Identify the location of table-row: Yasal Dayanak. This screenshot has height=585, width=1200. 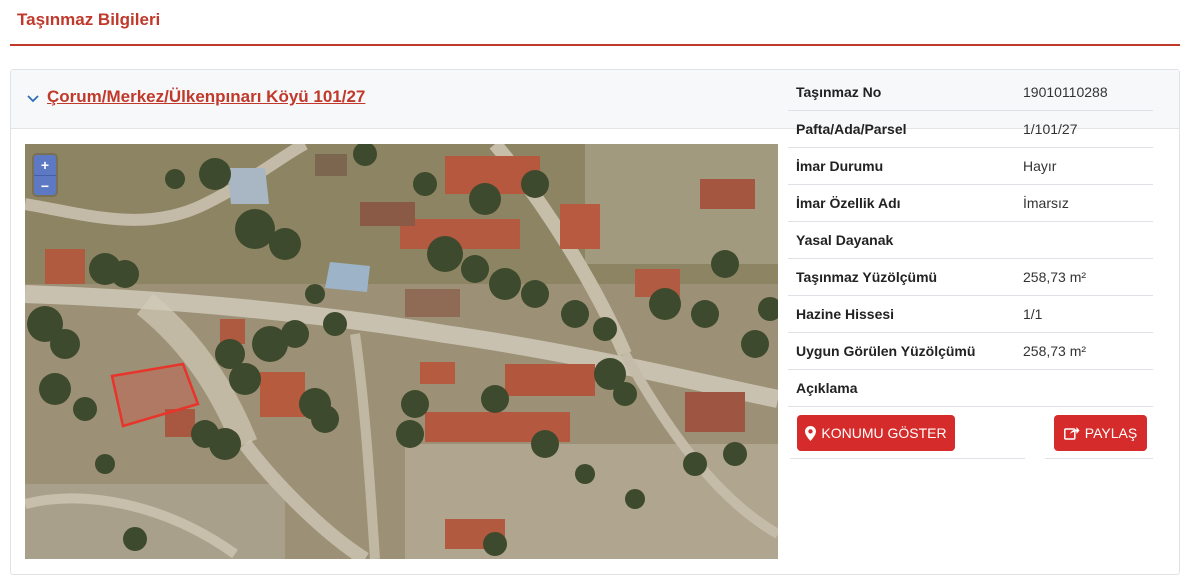
(970, 240).